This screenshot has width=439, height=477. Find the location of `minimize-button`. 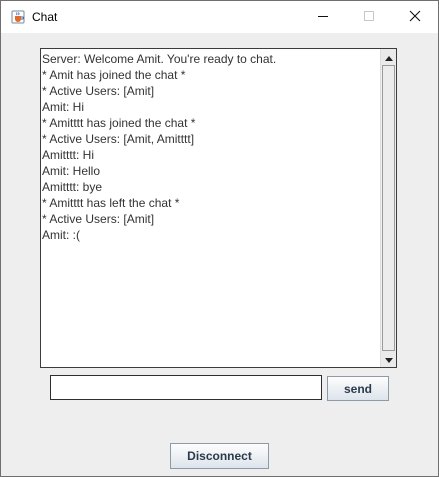

minimize-button is located at coordinates (323, 17).